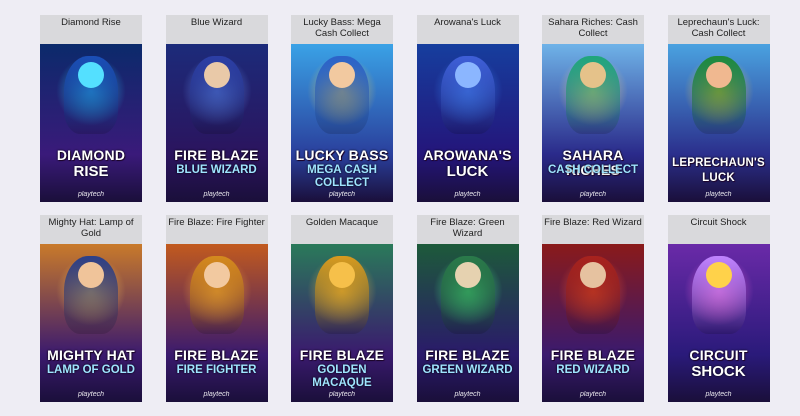  I want to click on game-logo-line2: MEGA CASH COLLECT, so click(342, 176).